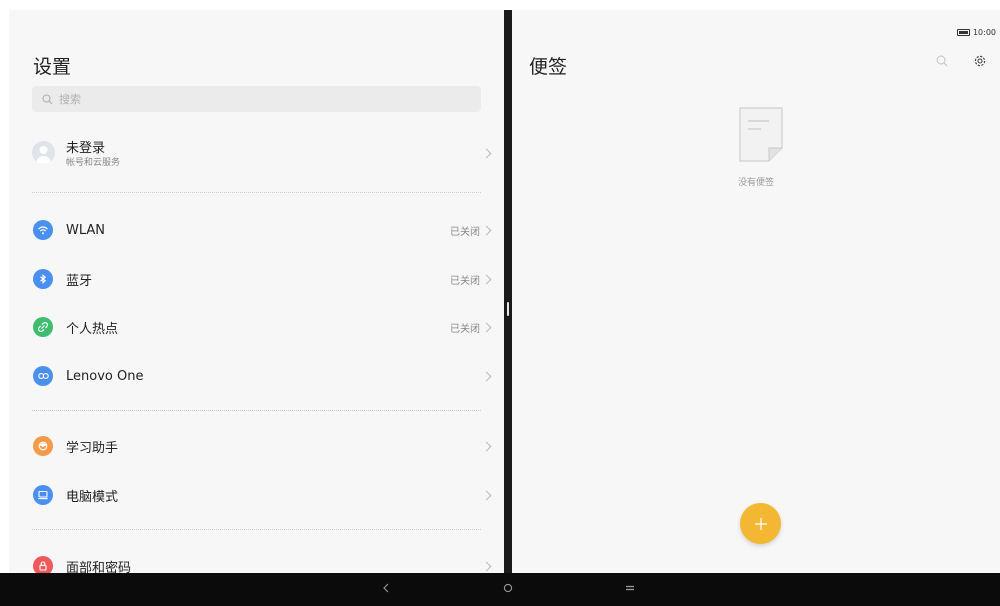 Image resolution: width=1000 pixels, height=606 pixels. I want to click on wlan-status: 已关闭, so click(465, 232).